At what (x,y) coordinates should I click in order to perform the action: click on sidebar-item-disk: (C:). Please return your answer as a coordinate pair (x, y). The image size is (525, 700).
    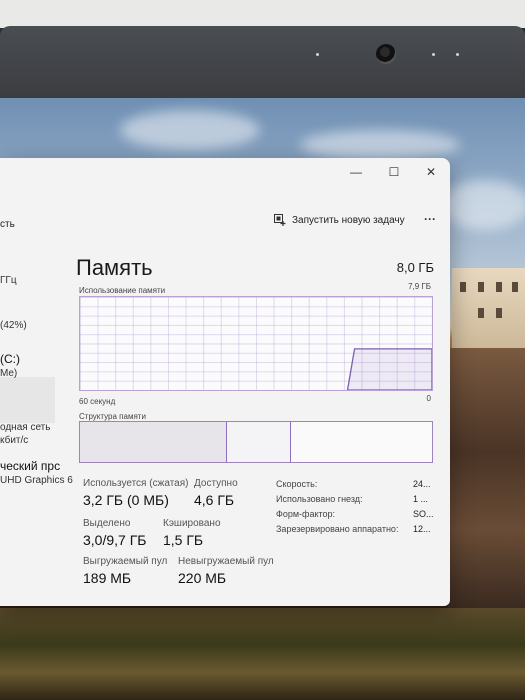
    Looking at the image, I should click on (10, 359).